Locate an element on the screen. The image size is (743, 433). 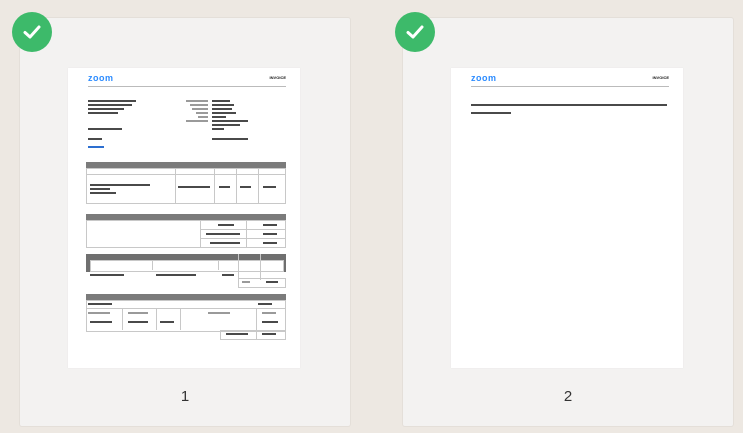
email-link is located at coordinates (96, 147).